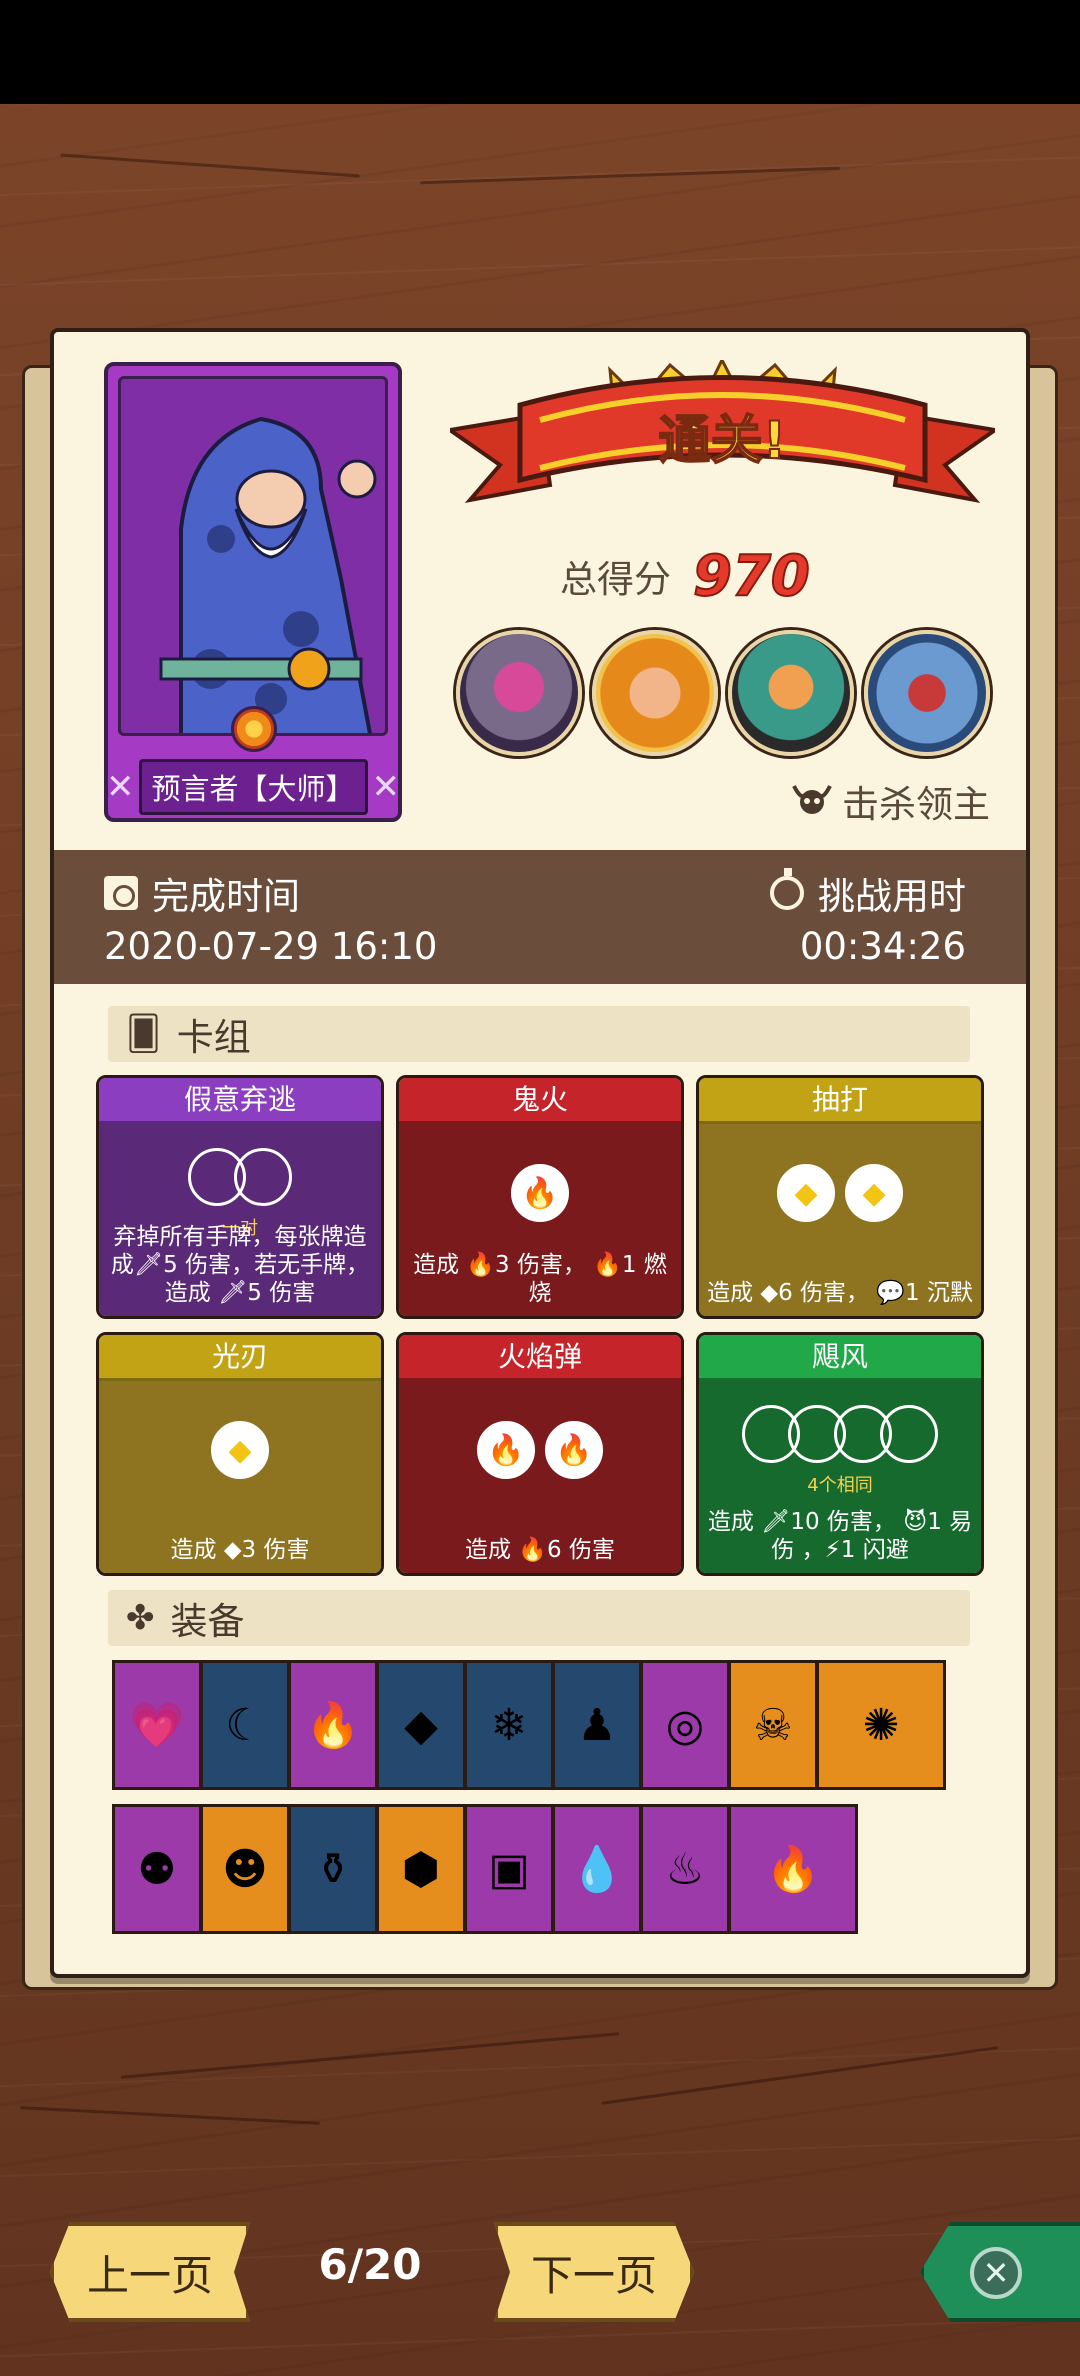 Image resolution: width=1080 pixels, height=2376 pixels. Describe the element at coordinates (245, 1869) in the screenshot. I see `skull-mask-icon: ☻` at that location.